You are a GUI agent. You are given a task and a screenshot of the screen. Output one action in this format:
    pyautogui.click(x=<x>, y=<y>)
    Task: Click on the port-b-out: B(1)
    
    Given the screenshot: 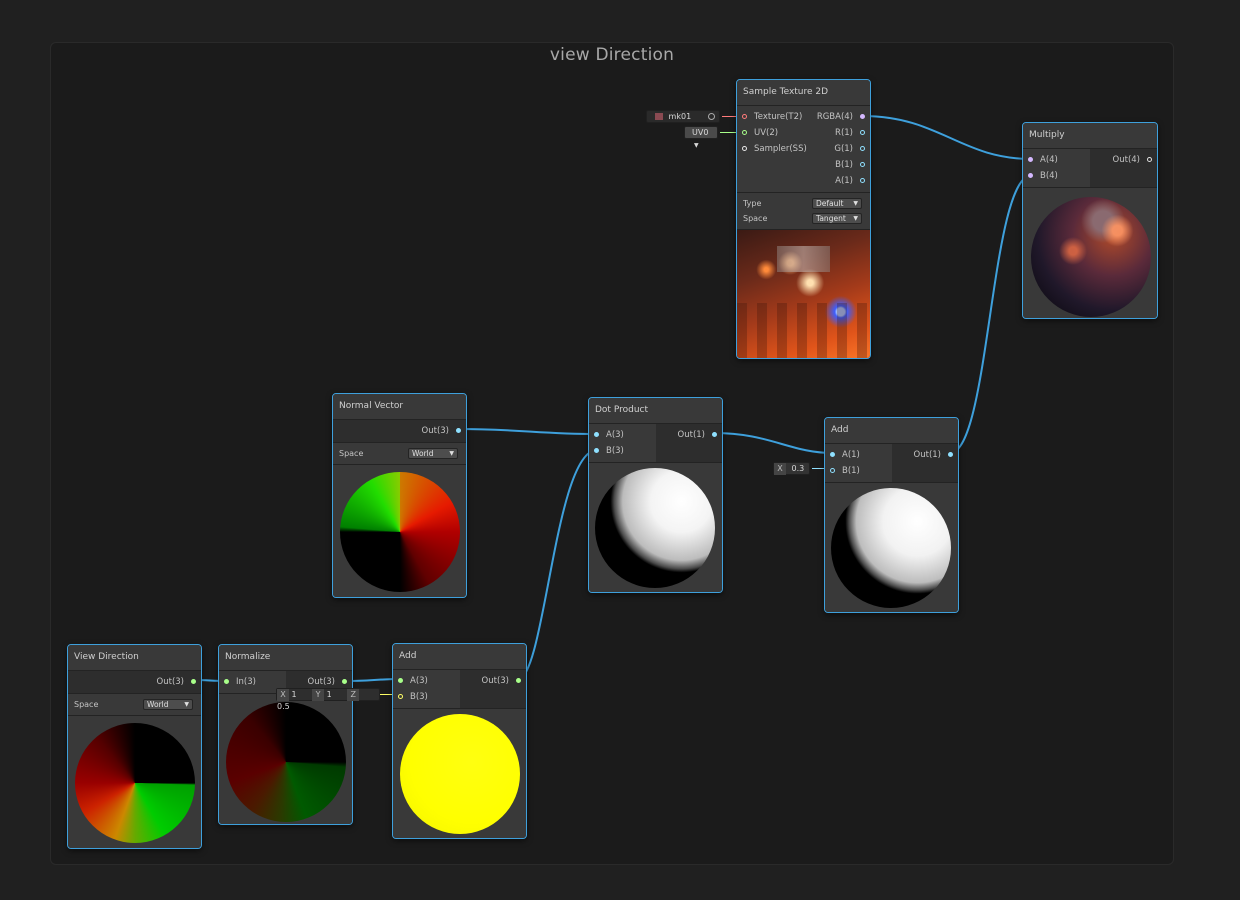 What is the action you would take?
    pyautogui.click(x=838, y=165)
    